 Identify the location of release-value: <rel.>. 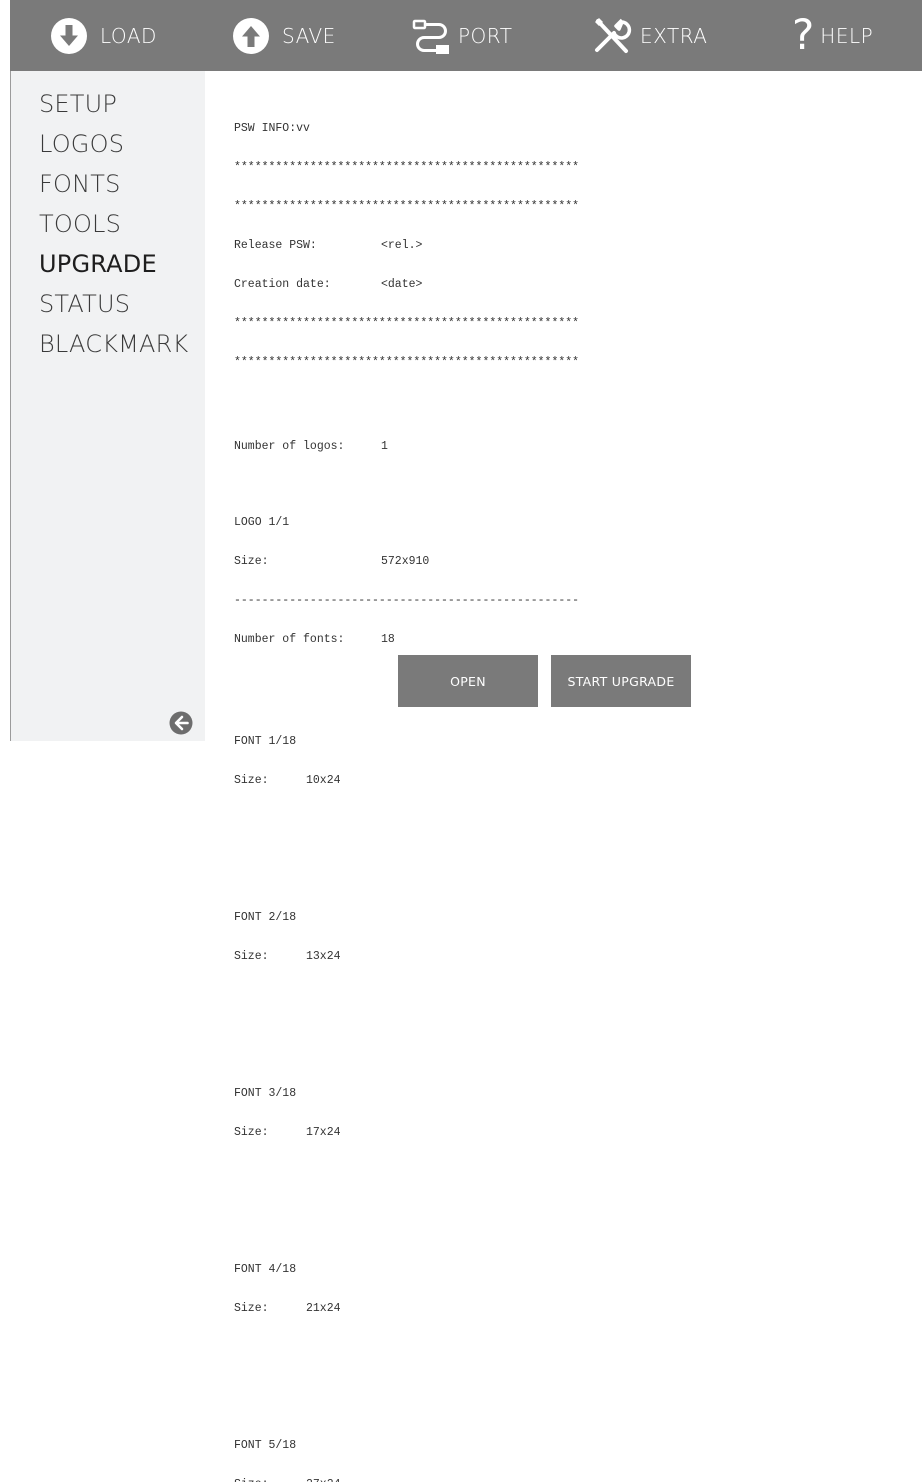
(402, 245).